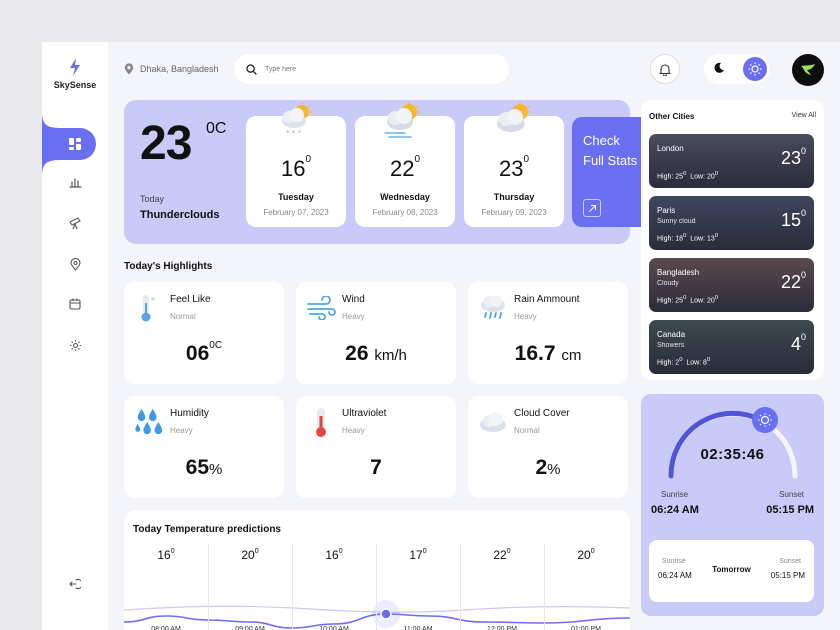 This screenshot has width=840, height=630. I want to click on forecast-card-tuesday: * * * 160 Tuesday February 07, 2023, so click(296, 164).